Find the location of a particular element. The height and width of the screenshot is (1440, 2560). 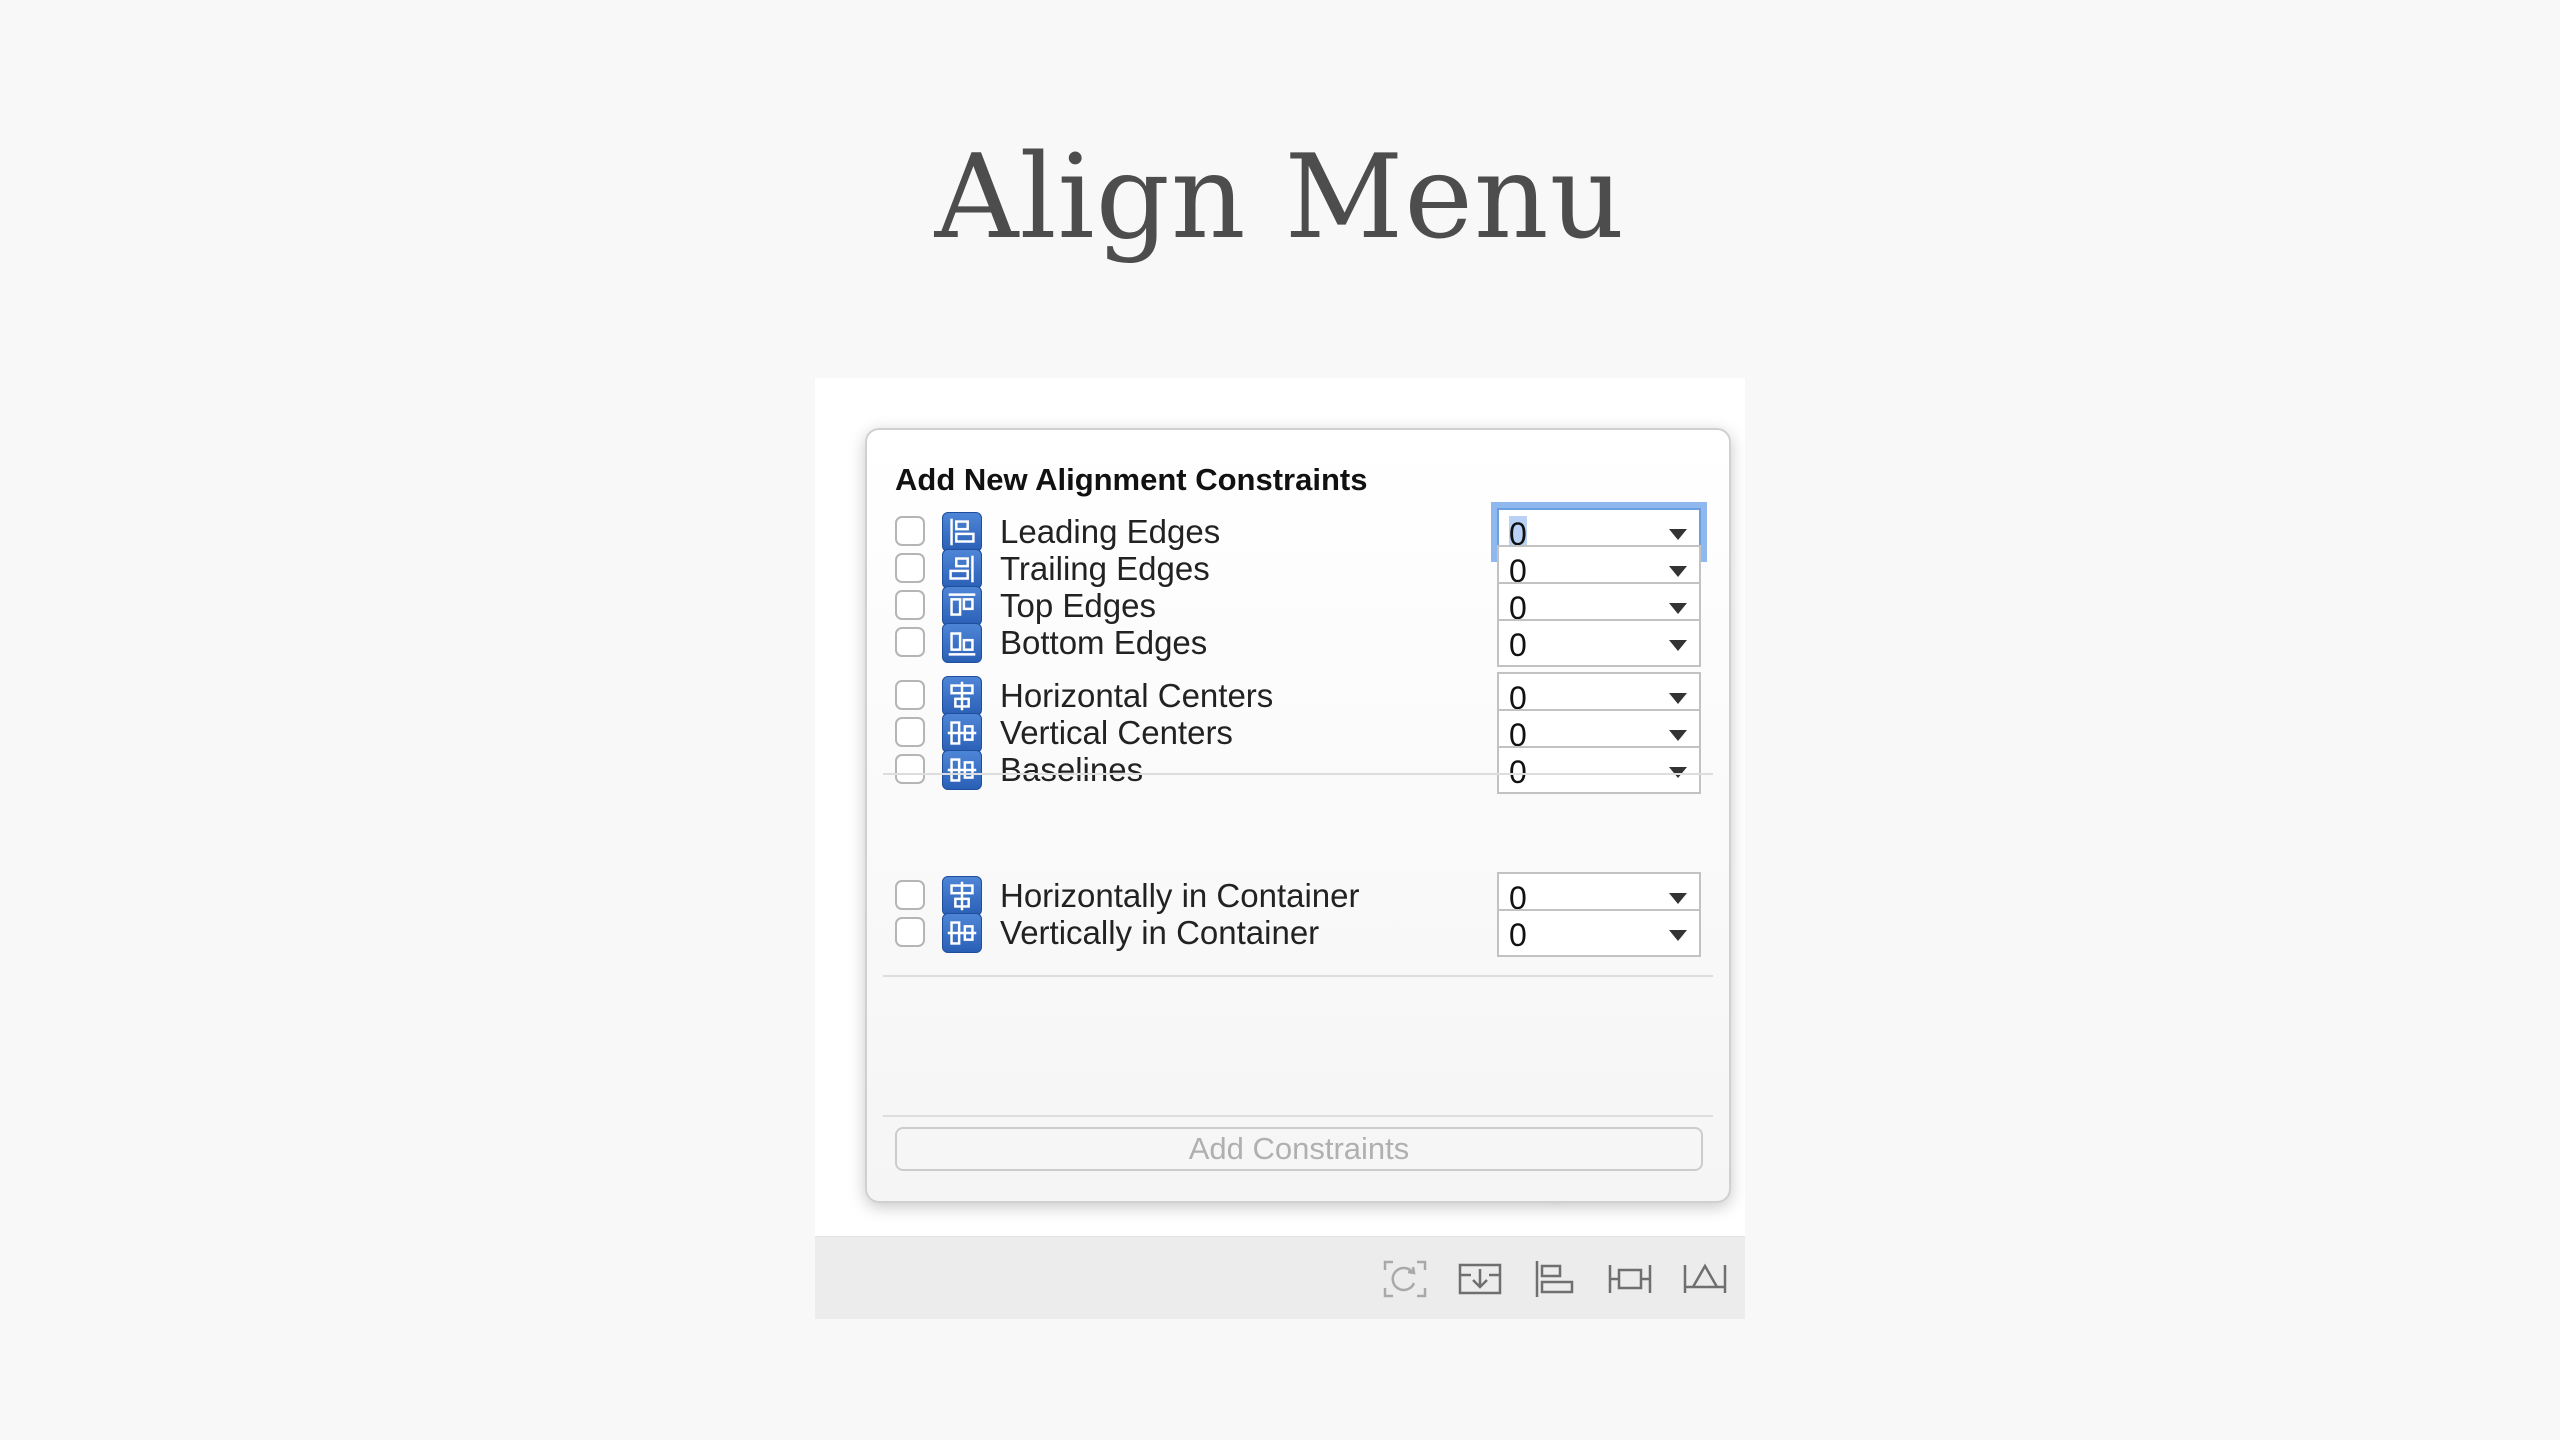

constraint-row-vertically-in-container: Vertically in Container 0 is located at coordinates (1298, 931).